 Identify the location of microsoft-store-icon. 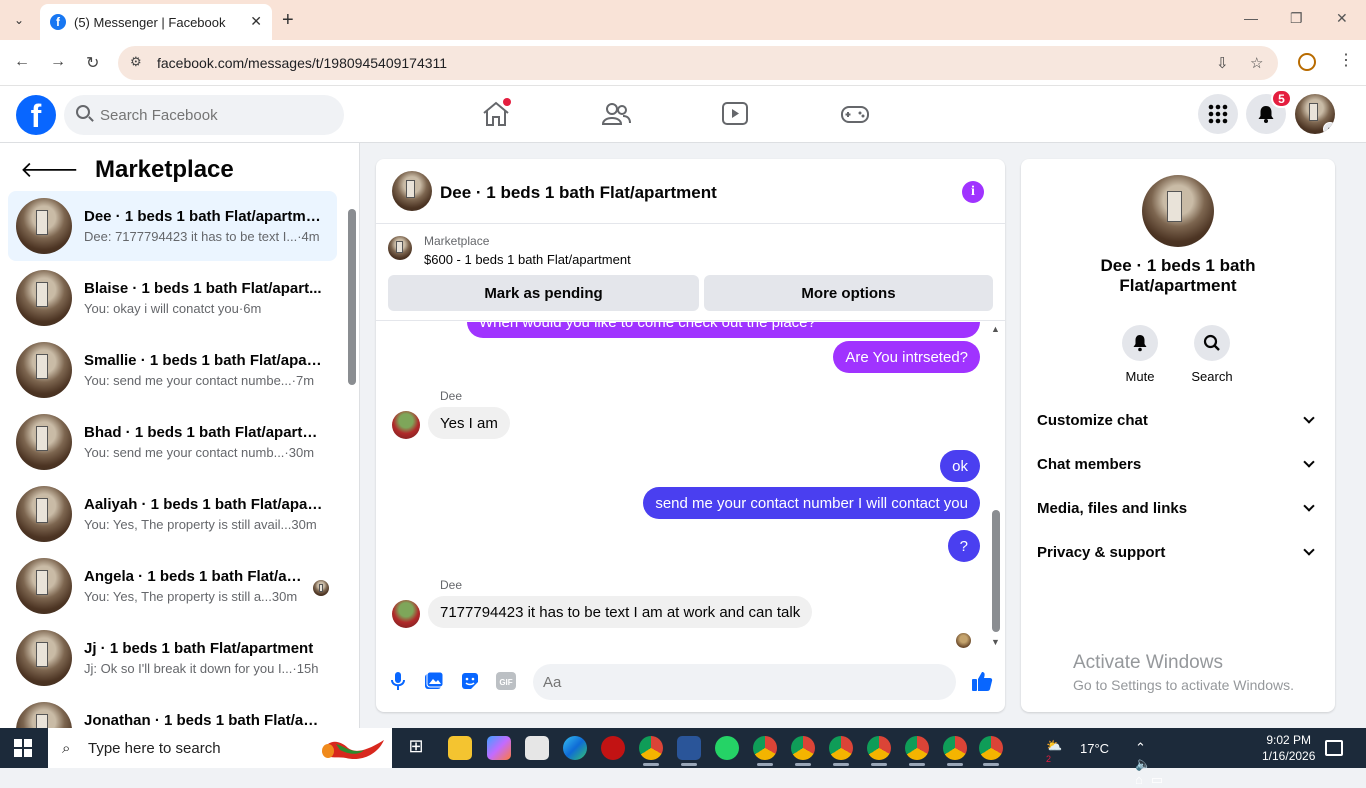
(537, 748).